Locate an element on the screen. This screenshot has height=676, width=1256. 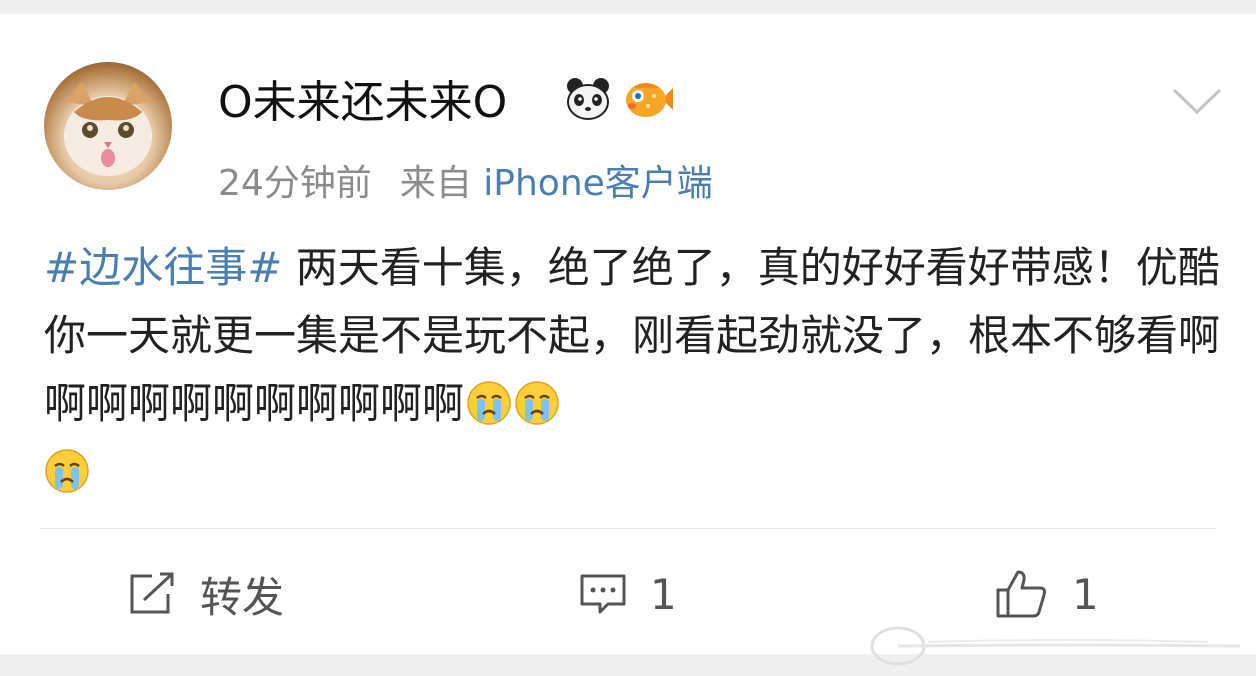
source-prefix: 来自 is located at coordinates (435, 183).